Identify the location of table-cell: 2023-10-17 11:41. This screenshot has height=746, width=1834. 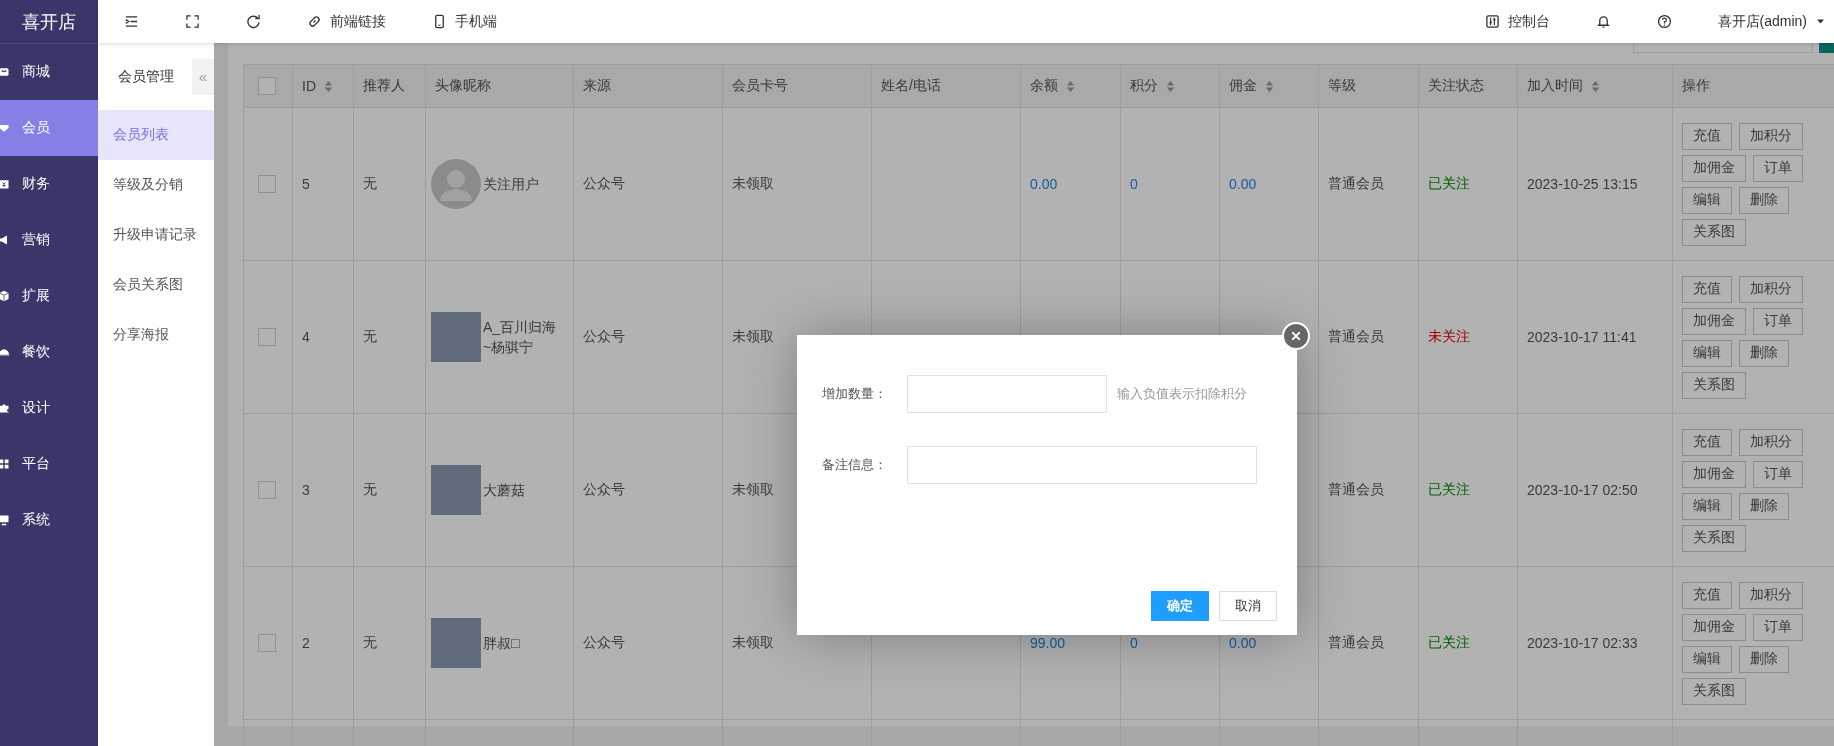
(1582, 337).